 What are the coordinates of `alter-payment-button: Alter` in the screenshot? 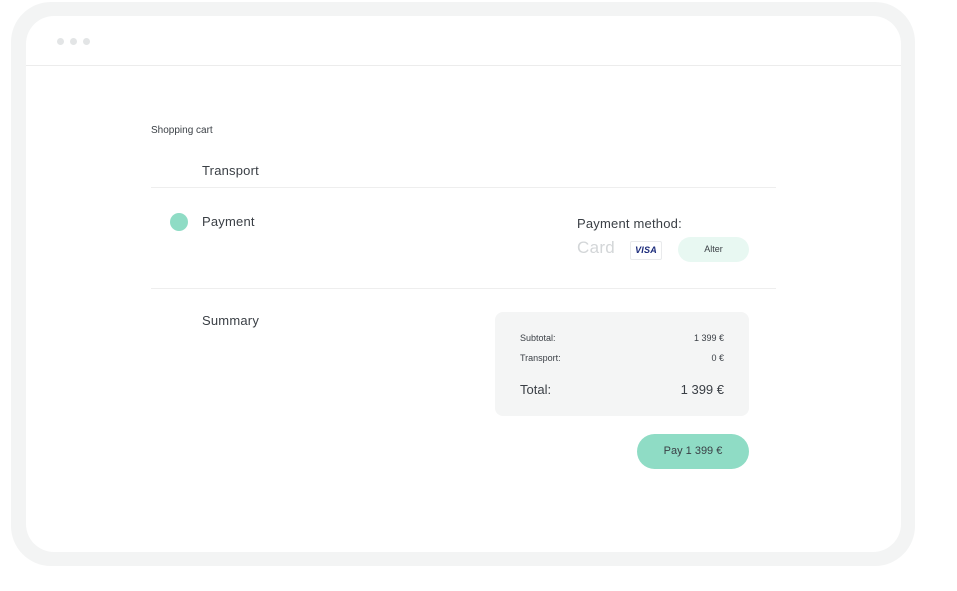 It's located at (713, 249).